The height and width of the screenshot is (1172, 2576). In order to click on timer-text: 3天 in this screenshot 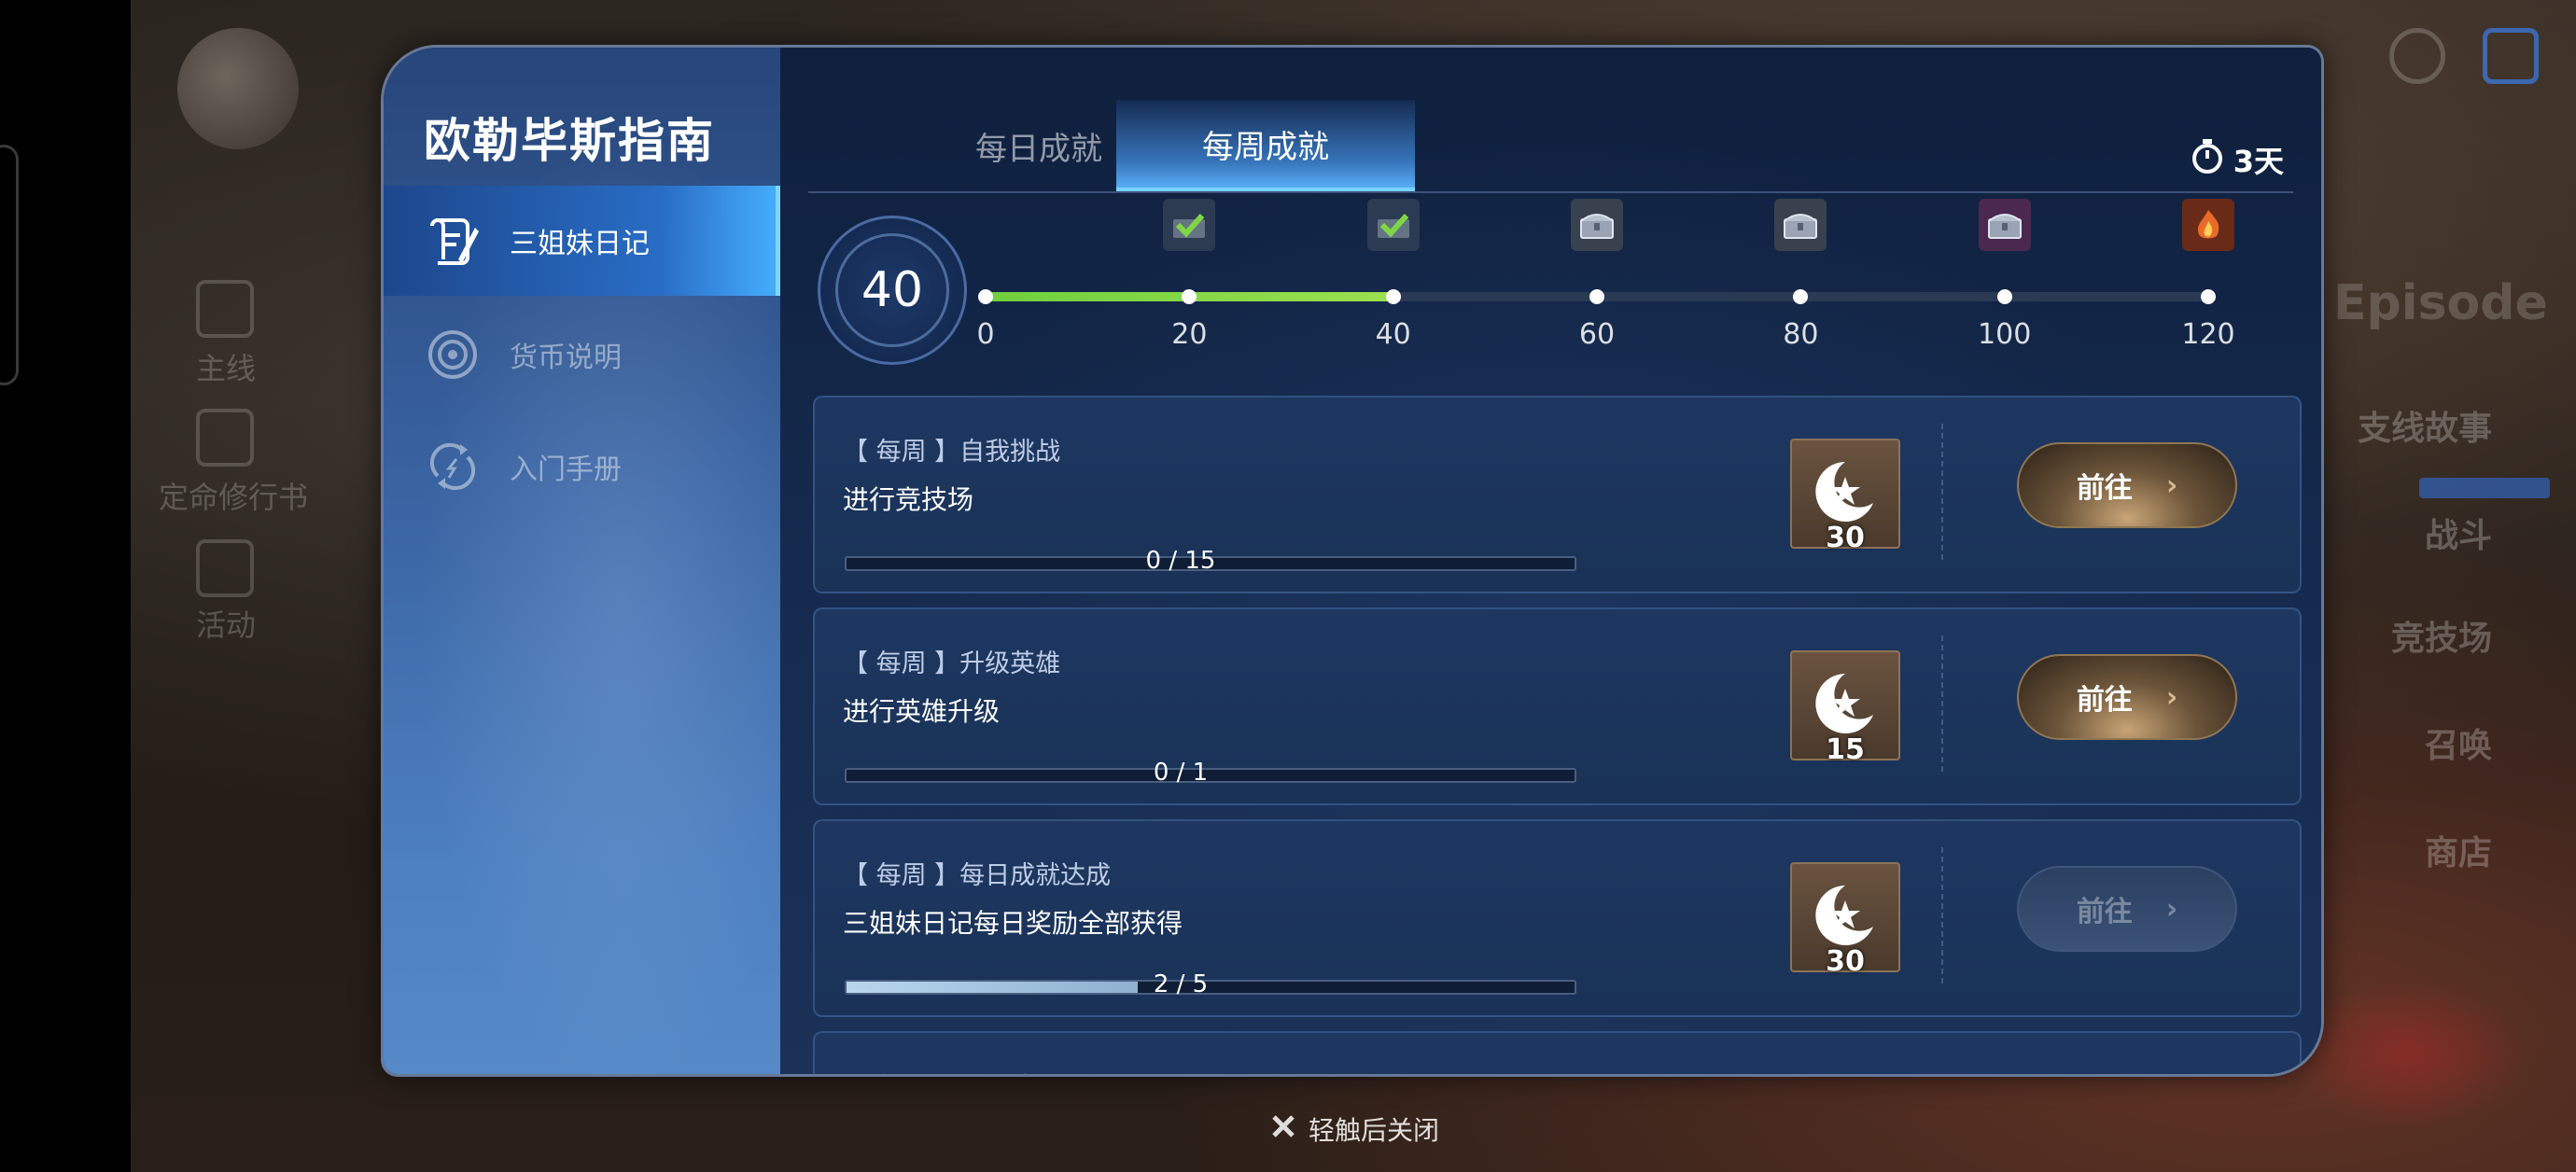, I will do `click(2258, 161)`.